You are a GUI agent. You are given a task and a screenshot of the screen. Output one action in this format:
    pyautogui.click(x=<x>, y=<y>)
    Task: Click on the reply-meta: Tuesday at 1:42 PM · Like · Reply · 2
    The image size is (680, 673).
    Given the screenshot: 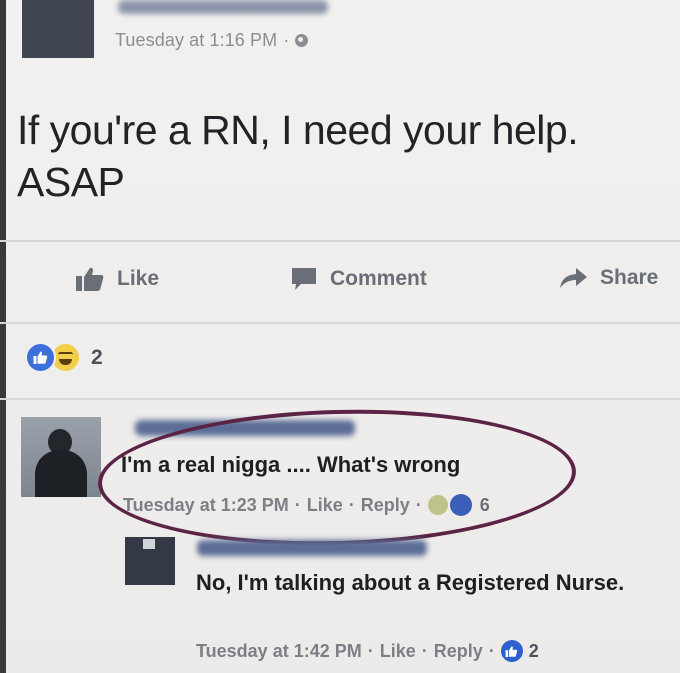 What is the action you would take?
    pyautogui.click(x=367, y=651)
    